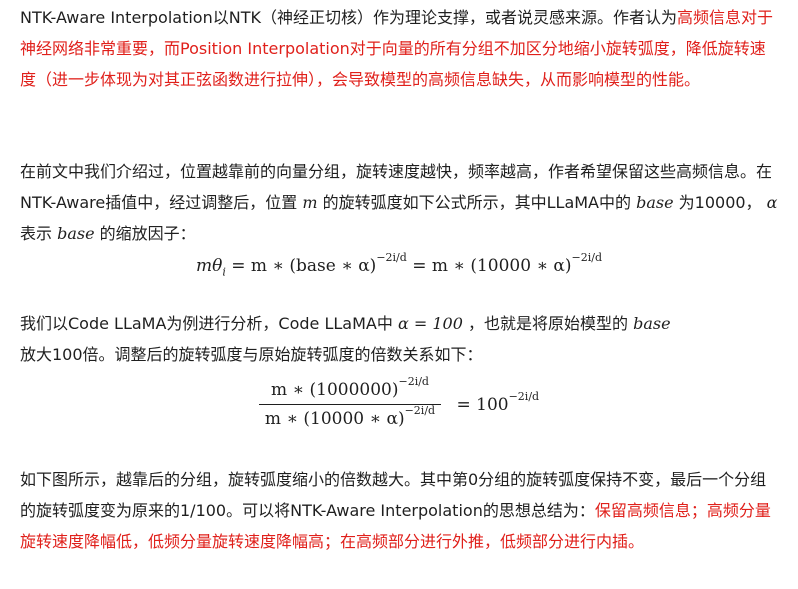 Image resolution: width=798 pixels, height=589 pixels. I want to click on fraction-denominator: m ∗ (10000 ∗ α)−2i/d, so click(350, 416).